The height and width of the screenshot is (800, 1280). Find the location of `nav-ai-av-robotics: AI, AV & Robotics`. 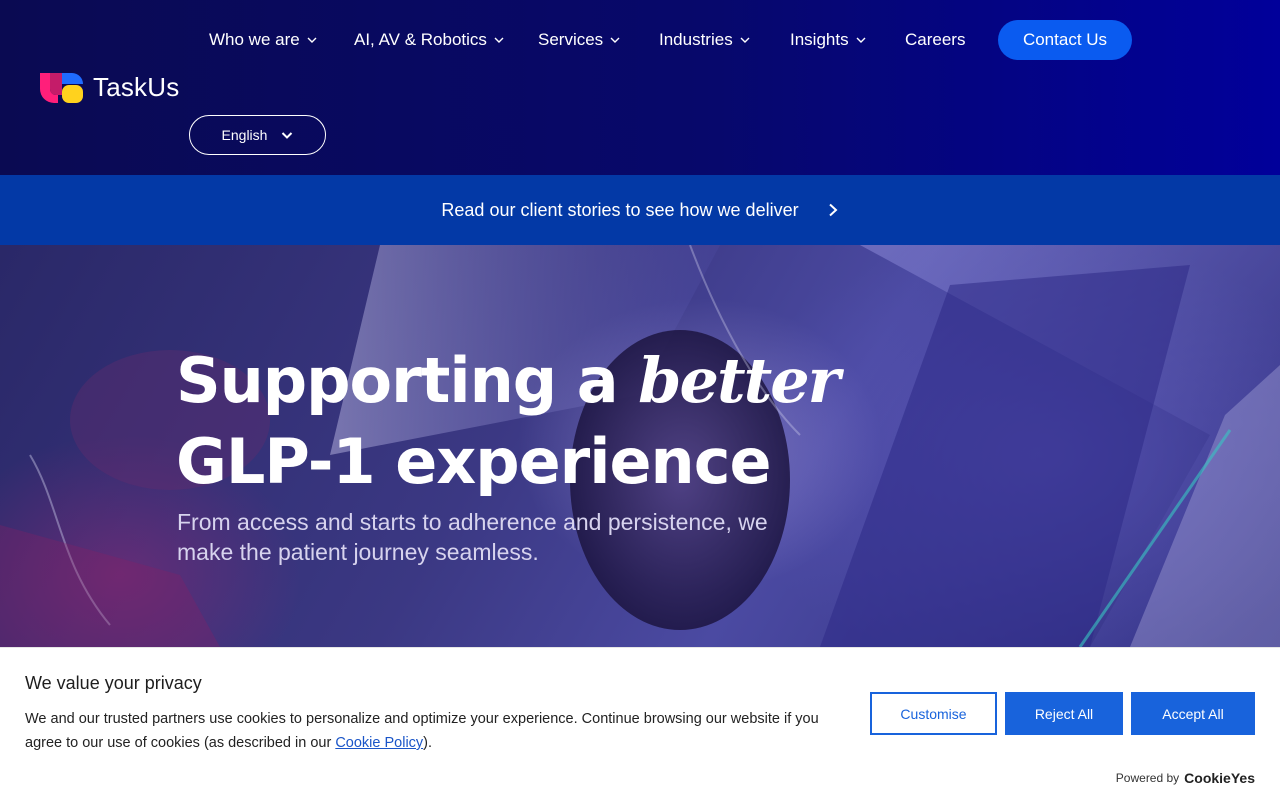

nav-ai-av-robotics: AI, AV & Robotics is located at coordinates (429, 40).